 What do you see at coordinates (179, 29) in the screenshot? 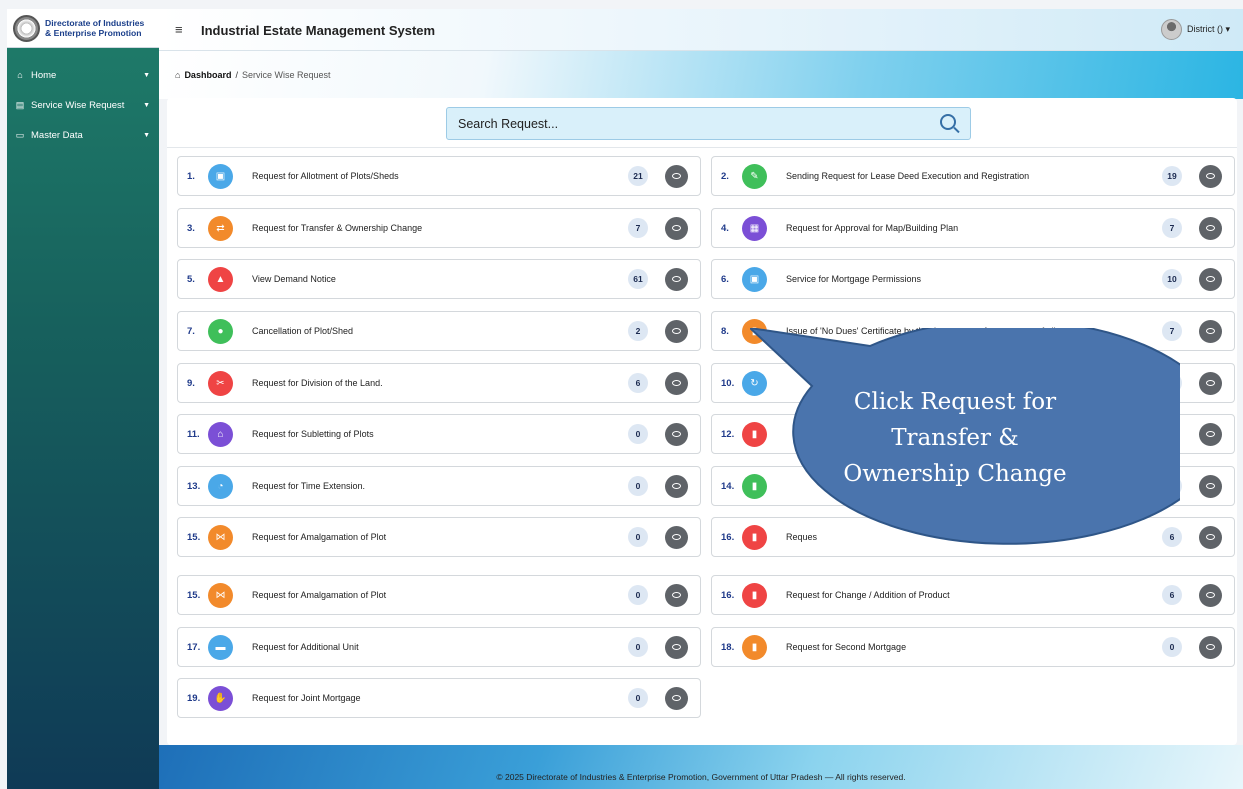
I see `menu-icon: ≡` at bounding box center [179, 29].